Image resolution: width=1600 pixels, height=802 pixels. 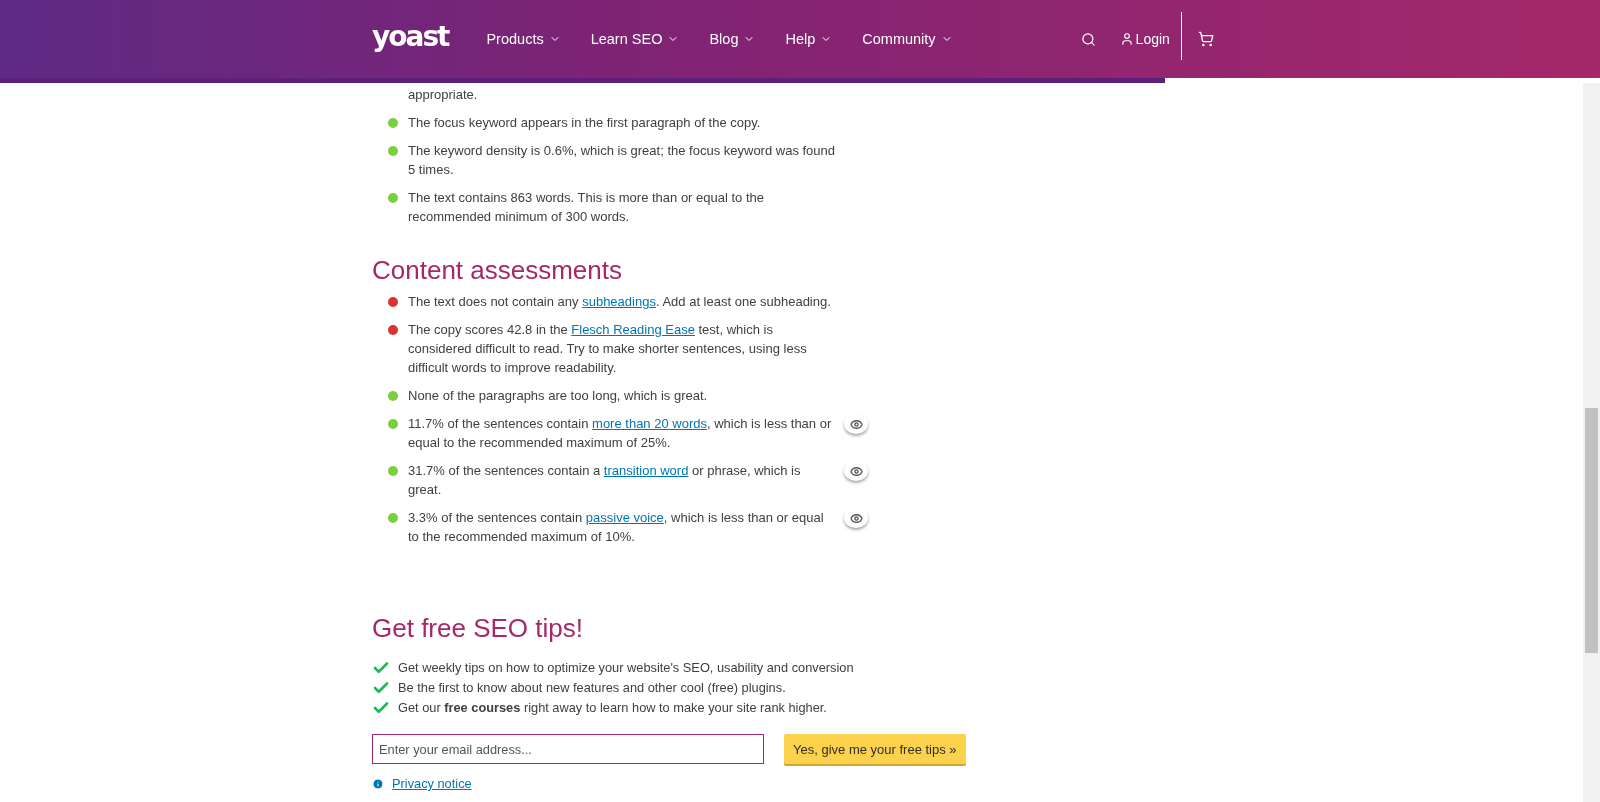 I want to click on login-link: Login, so click(x=1144, y=39).